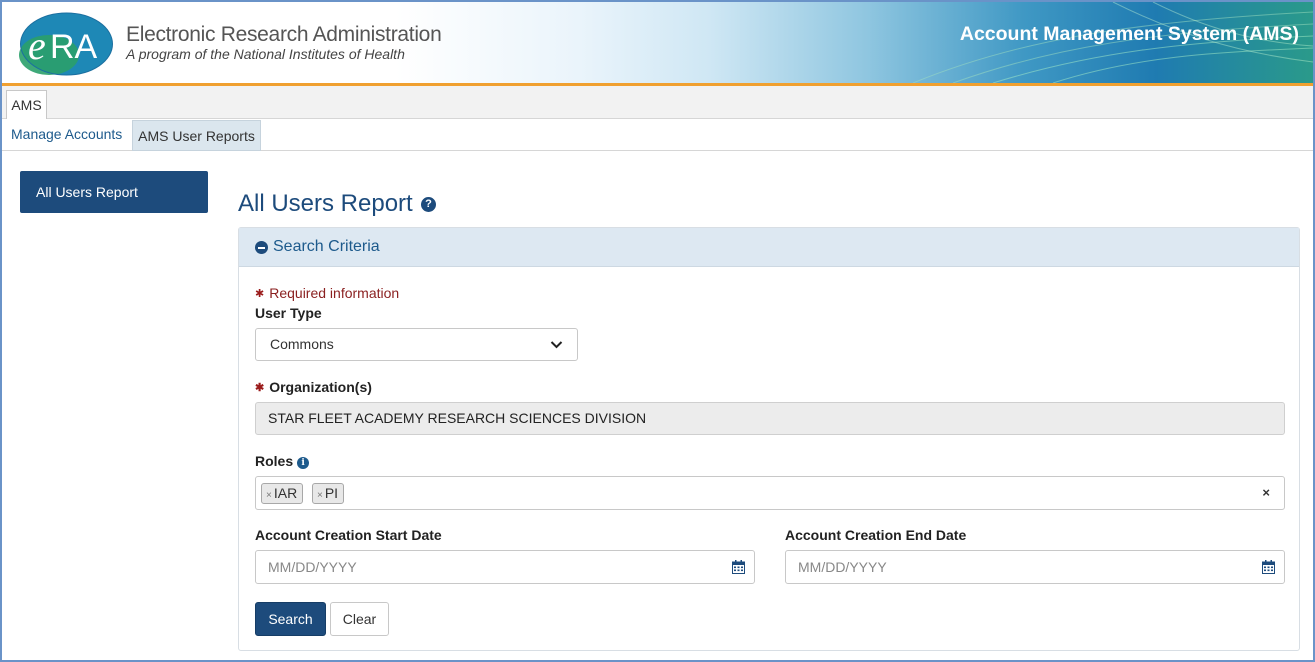  I want to click on tab-manage-accounts: Manage Accounts, so click(66, 134).